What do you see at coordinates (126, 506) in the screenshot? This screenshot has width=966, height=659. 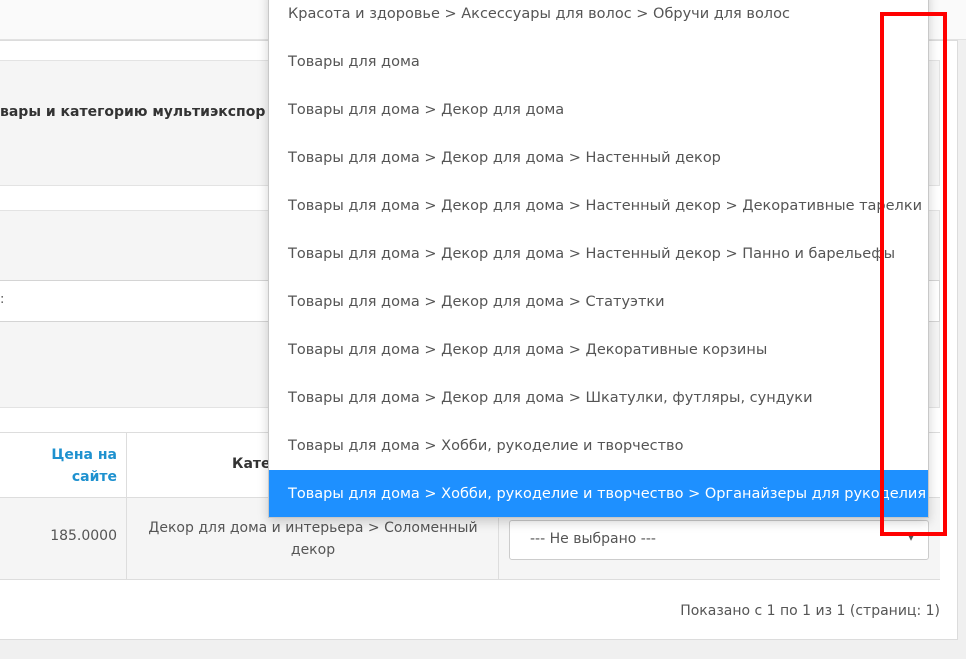 I see `column-divider` at bounding box center [126, 506].